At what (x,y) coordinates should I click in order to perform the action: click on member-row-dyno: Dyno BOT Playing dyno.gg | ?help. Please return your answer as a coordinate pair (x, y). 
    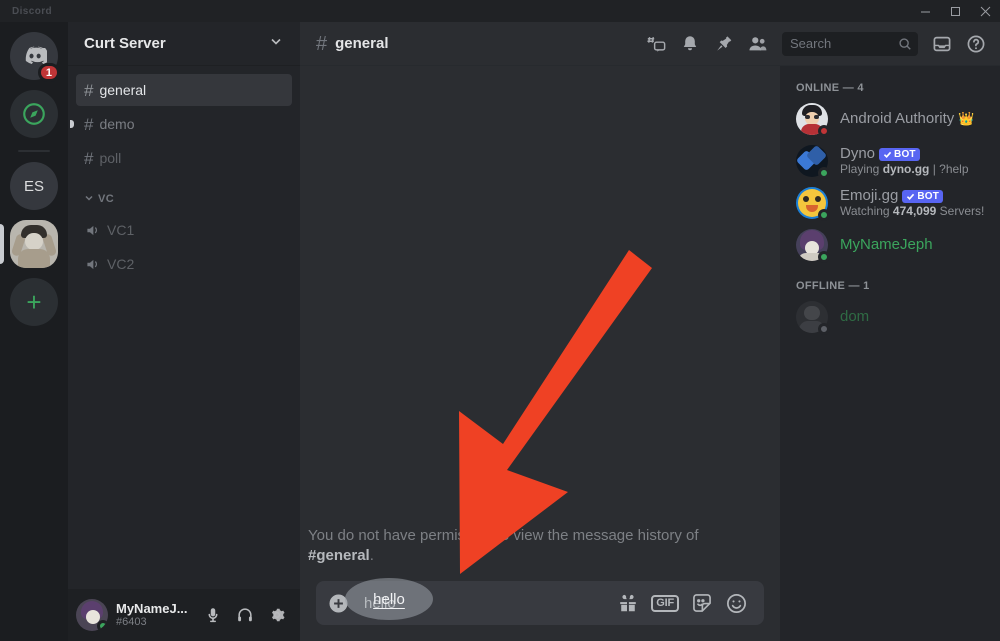
    Looking at the image, I should click on (890, 161).